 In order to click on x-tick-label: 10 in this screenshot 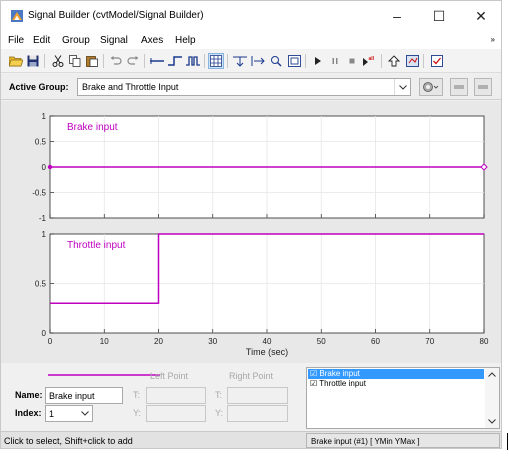, I will do `click(104, 341)`.